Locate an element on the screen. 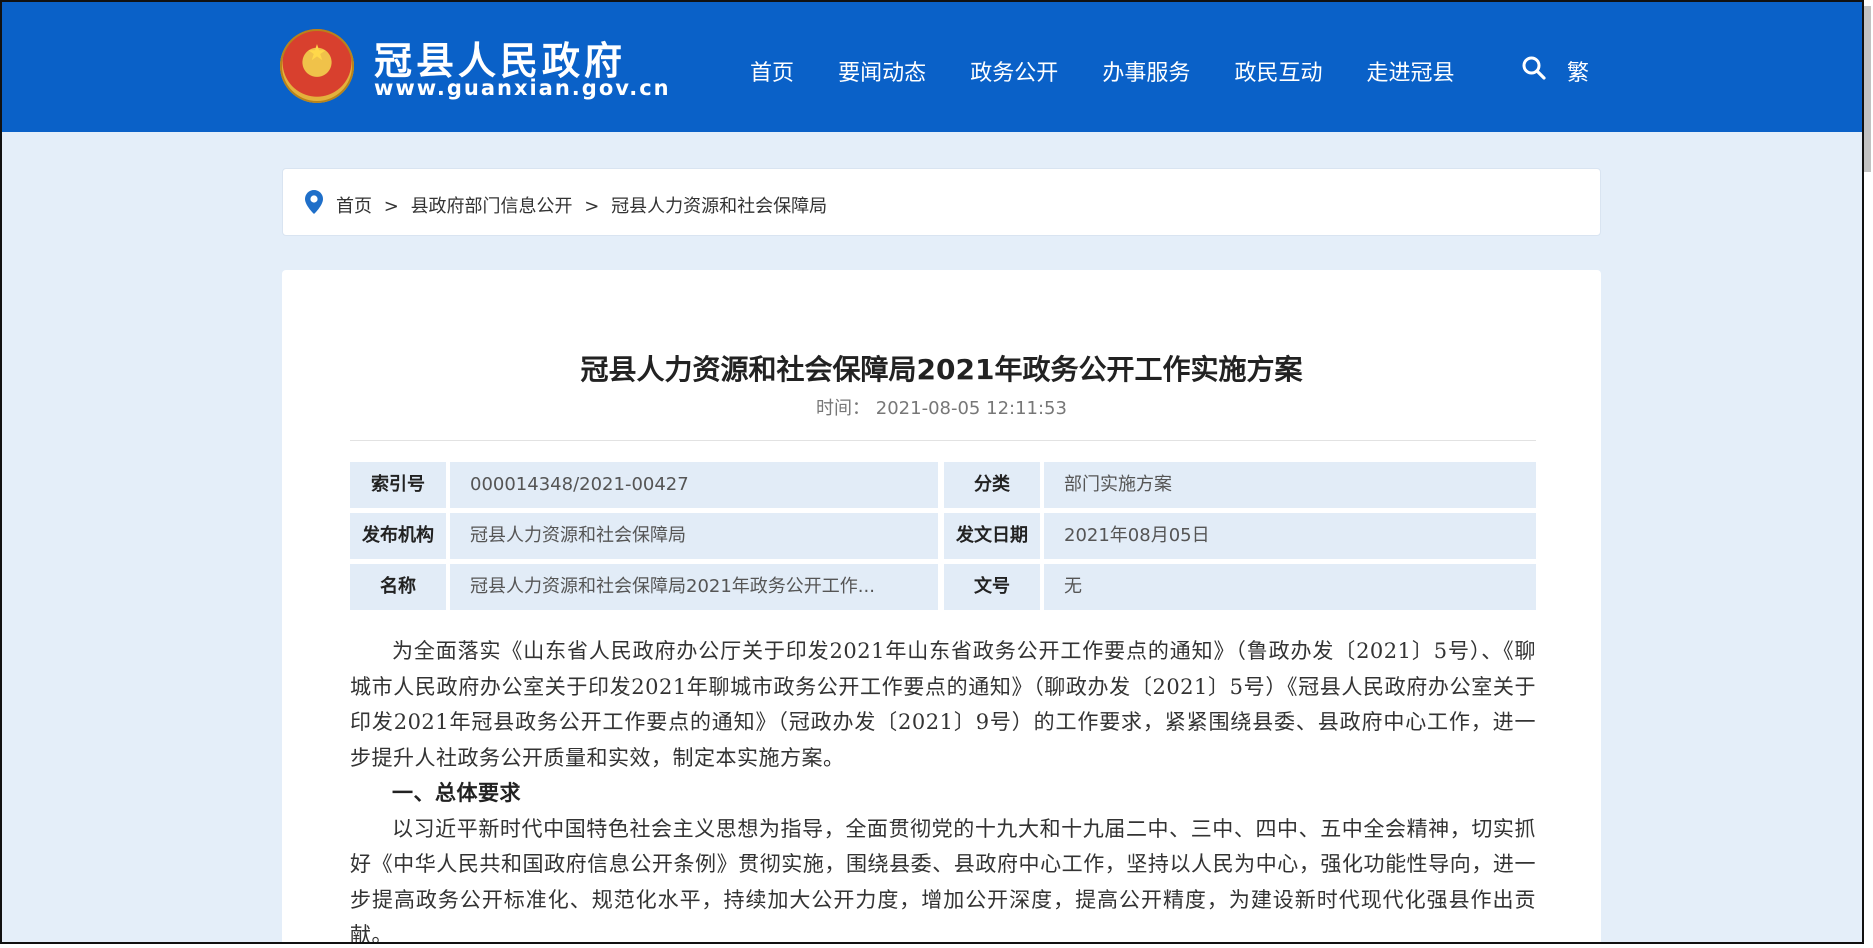 The width and height of the screenshot is (1873, 948). search-icon is located at coordinates (1534, 68).